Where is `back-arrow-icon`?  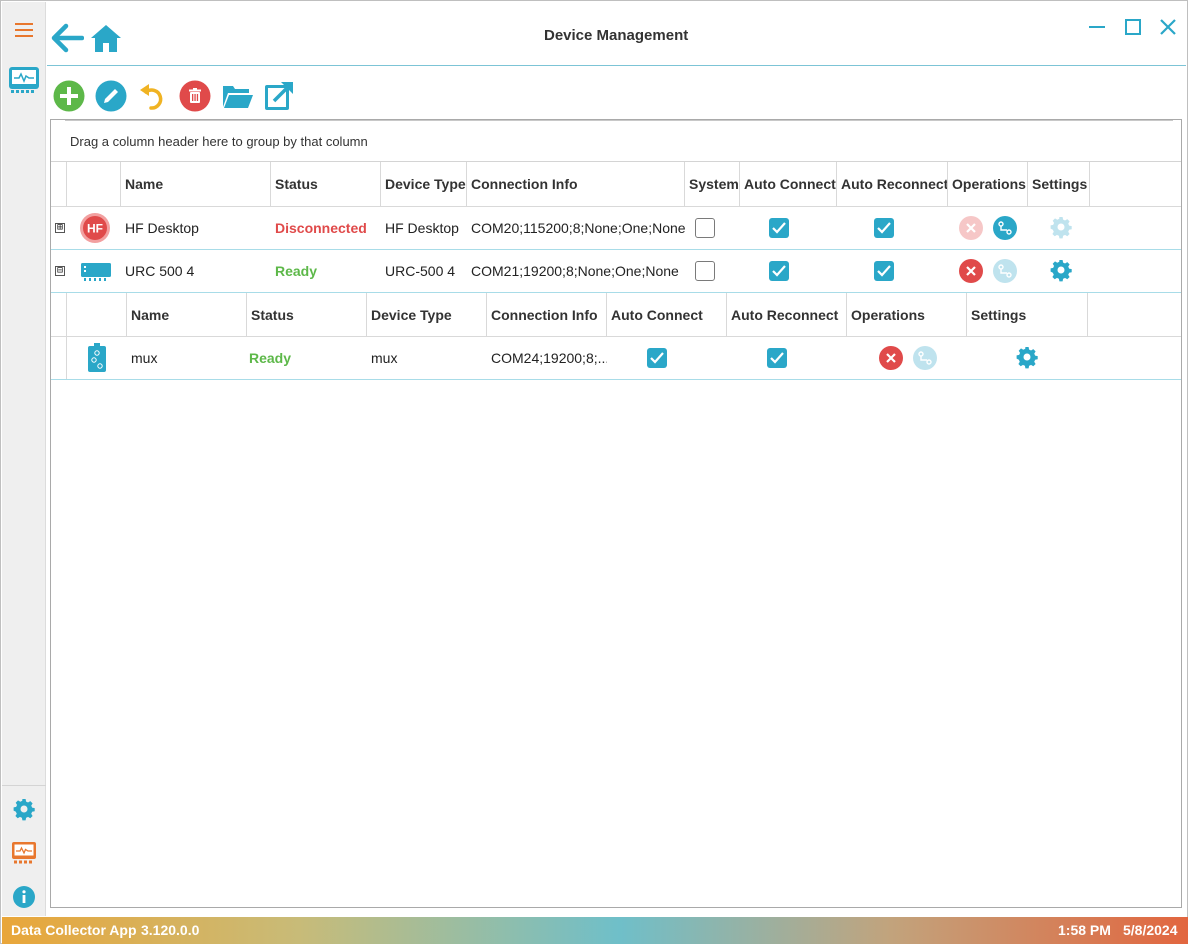 back-arrow-icon is located at coordinates (67, 38).